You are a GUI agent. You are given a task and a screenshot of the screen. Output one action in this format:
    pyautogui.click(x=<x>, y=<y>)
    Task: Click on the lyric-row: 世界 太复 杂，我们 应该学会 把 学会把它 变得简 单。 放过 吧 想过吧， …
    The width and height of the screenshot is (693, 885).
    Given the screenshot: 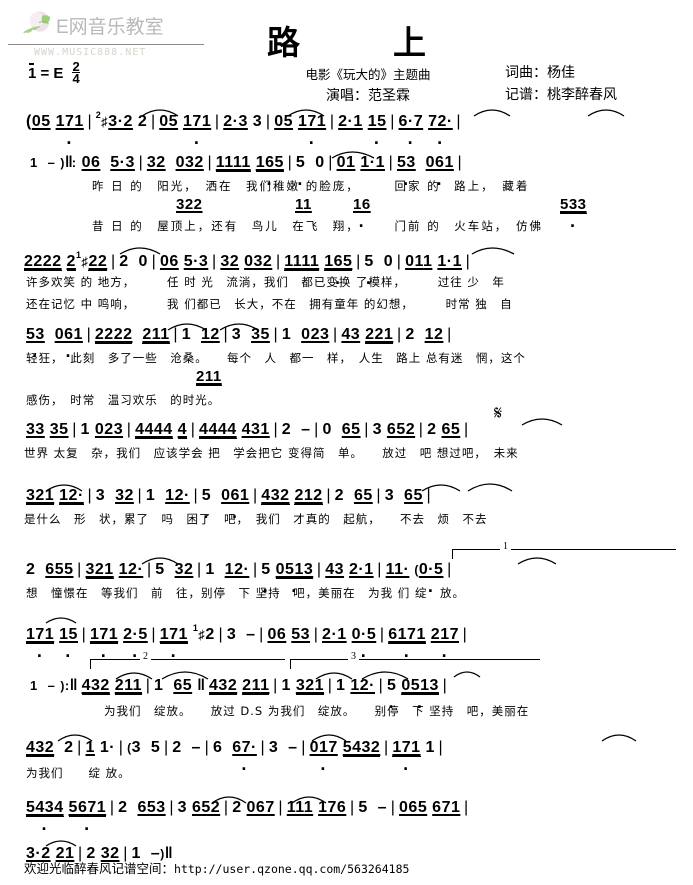 What is the action you would take?
    pyautogui.click(x=271, y=453)
    